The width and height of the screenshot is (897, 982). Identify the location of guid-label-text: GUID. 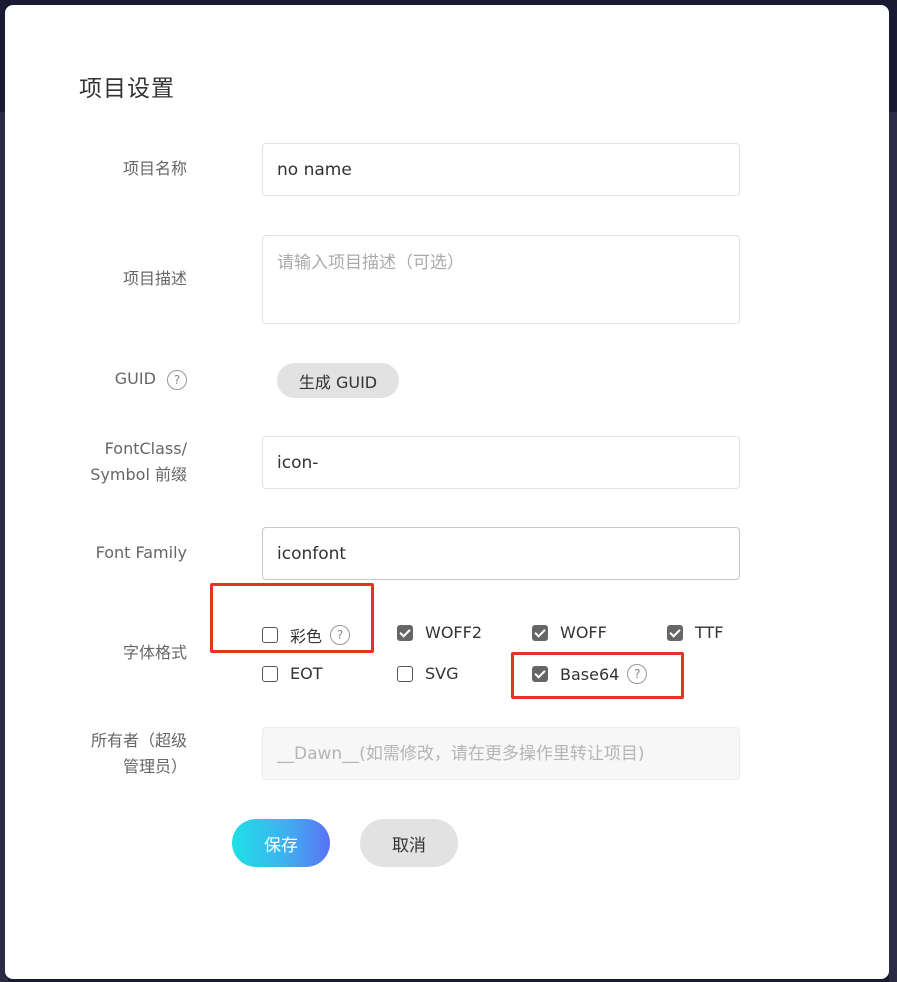
(135, 378).